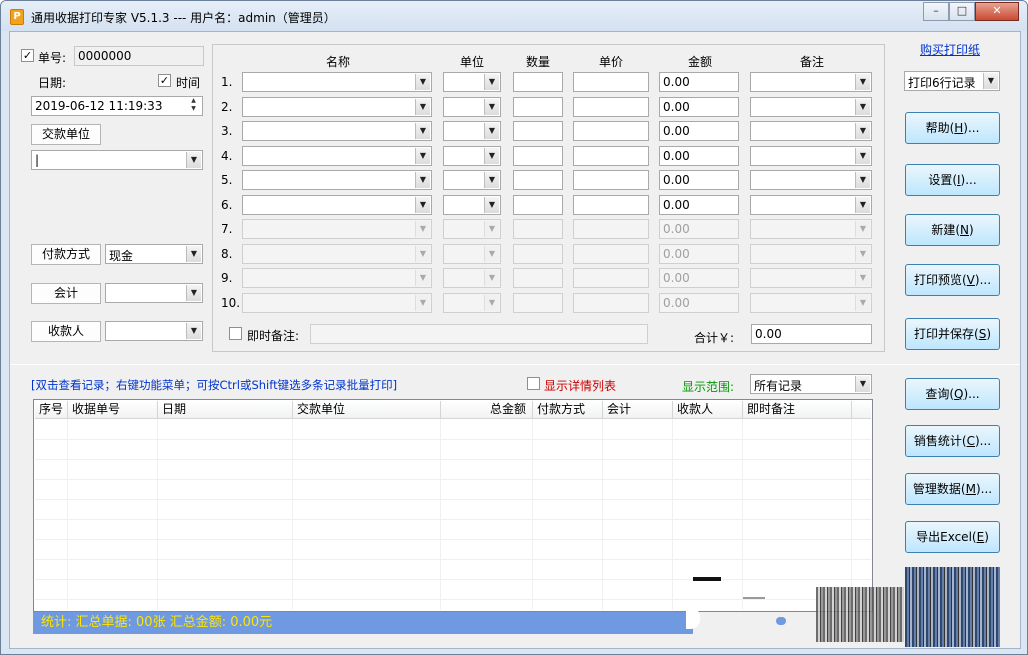 The height and width of the screenshot is (655, 1028). I want to click on minimize-button: –, so click(936, 11).